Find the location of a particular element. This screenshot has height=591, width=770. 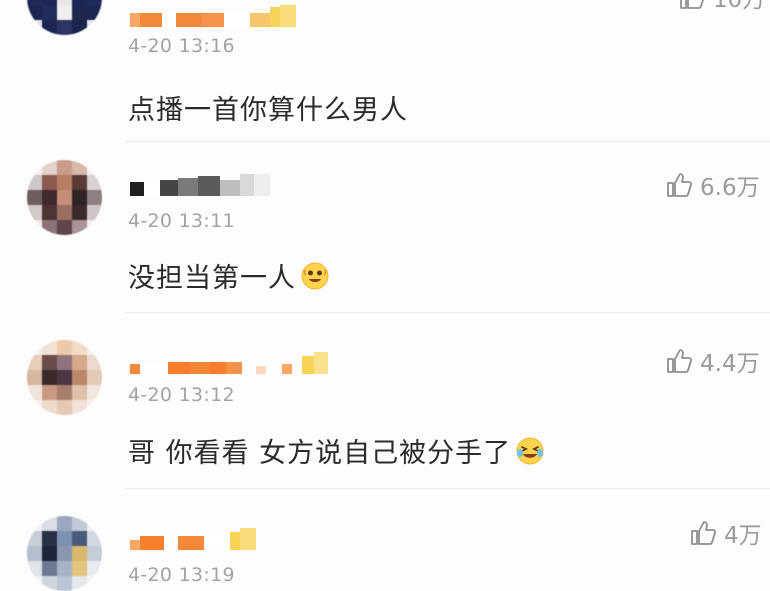

grinning-sweat-emoji is located at coordinates (315, 276).